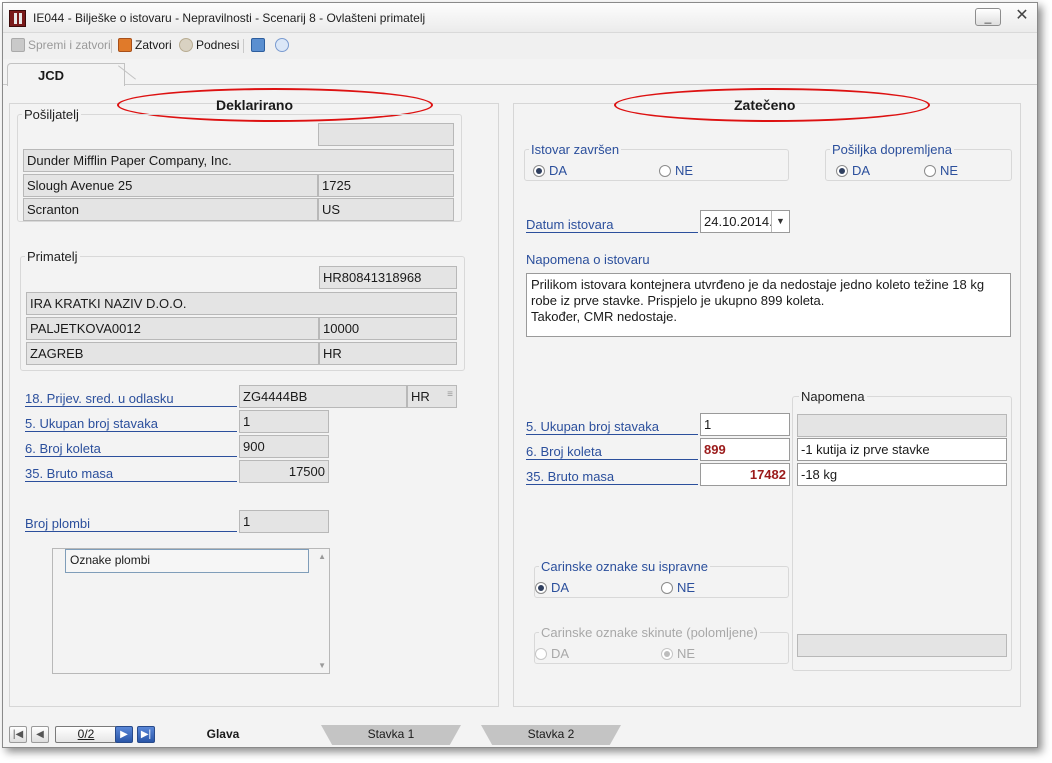  What do you see at coordinates (386, 185) in the screenshot?
I see `sender-postcode-field: 1725` at bounding box center [386, 185].